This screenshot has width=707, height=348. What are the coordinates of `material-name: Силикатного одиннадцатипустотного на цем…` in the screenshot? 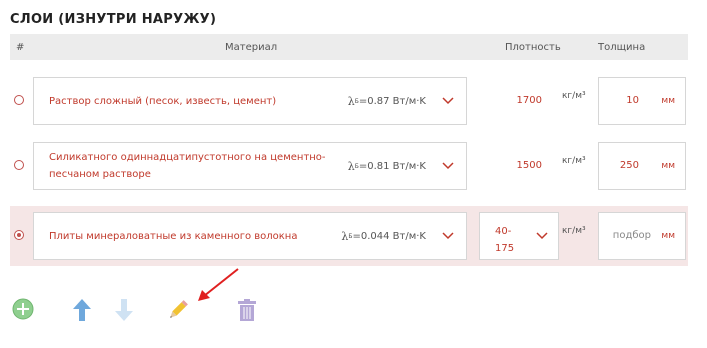 It's located at (187, 166).